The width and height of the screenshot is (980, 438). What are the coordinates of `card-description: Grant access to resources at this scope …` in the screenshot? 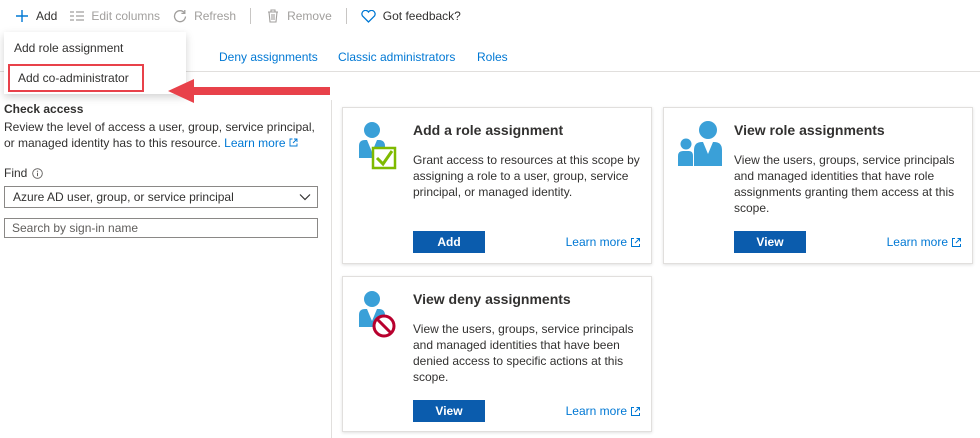 It's located at (526, 176).